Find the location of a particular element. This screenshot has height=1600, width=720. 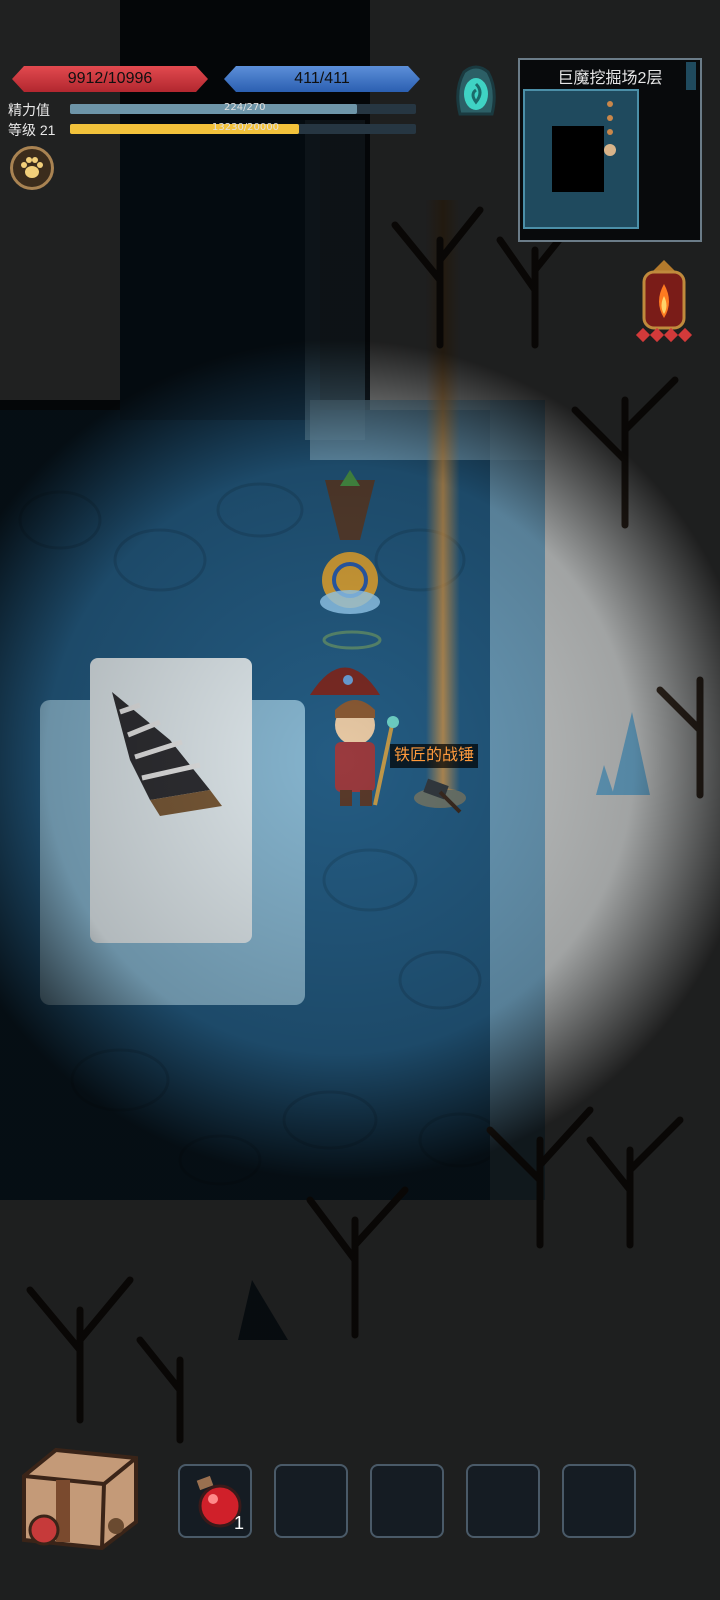

mp-value: 411/411 is located at coordinates (322, 78).